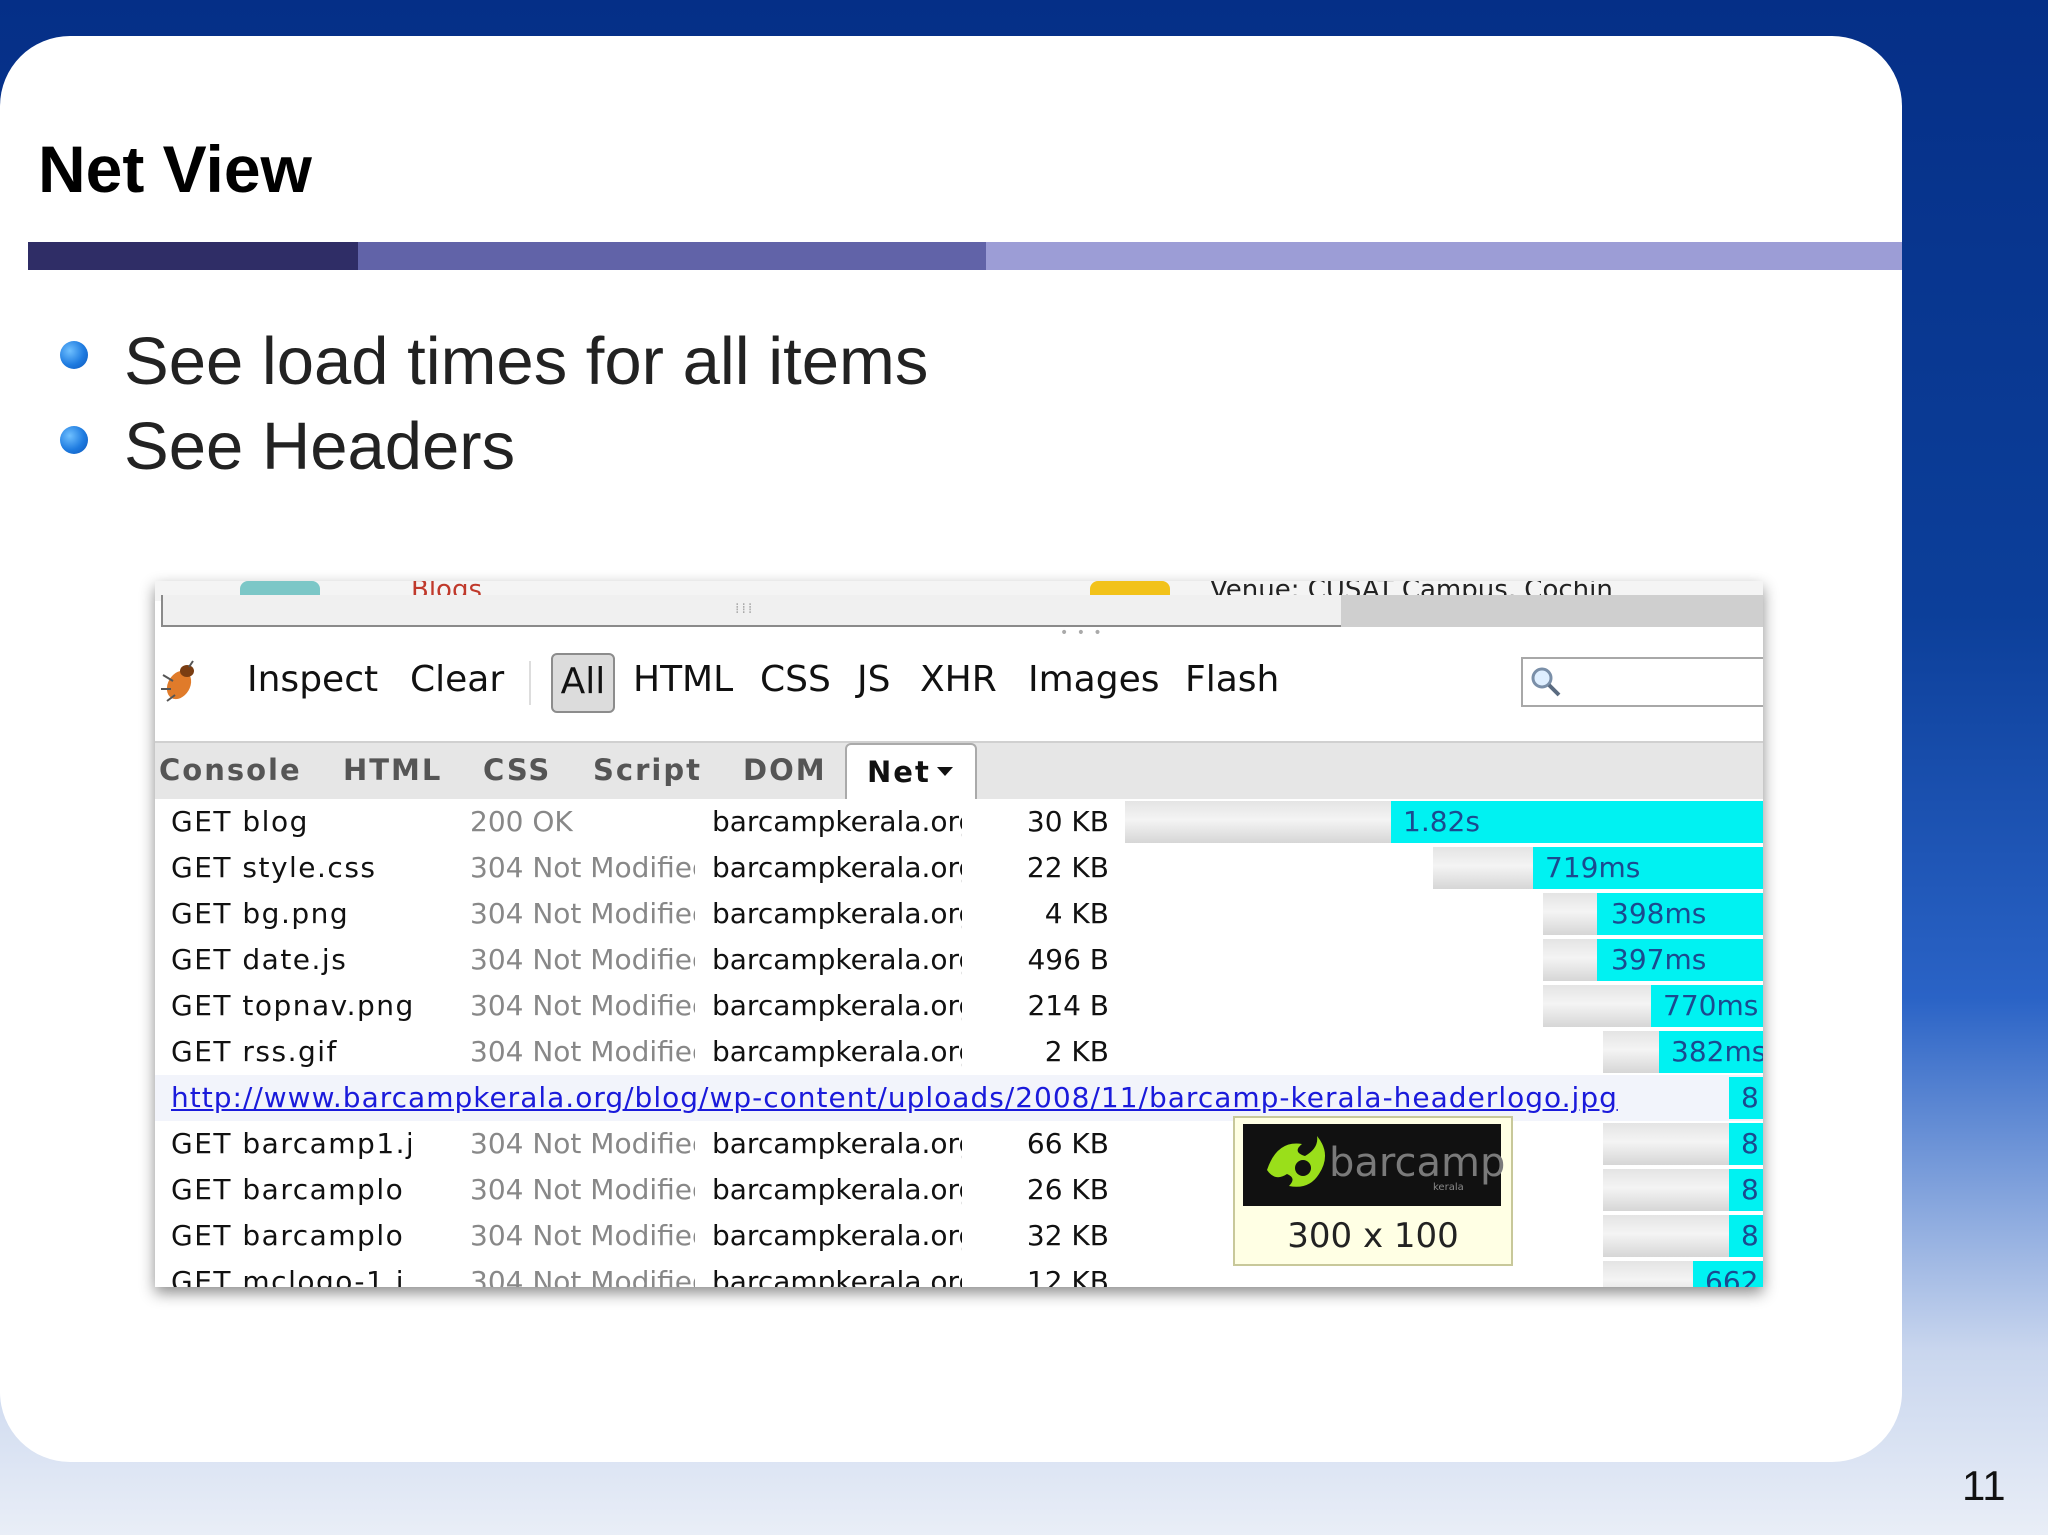 This screenshot has height=1535, width=2048. I want to click on drag-grip-icon: ⁞⁞⁞, so click(744, 609).